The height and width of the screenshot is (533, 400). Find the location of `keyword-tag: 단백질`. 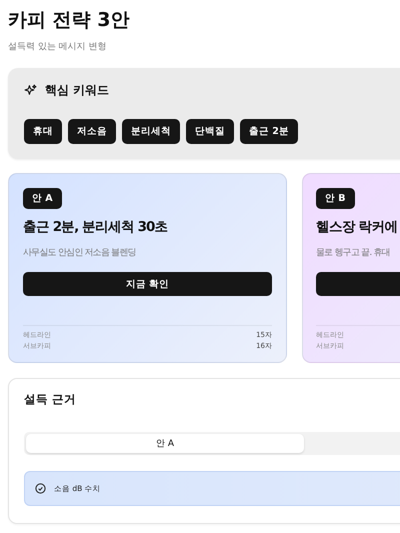

keyword-tag: 단백질 is located at coordinates (210, 131).